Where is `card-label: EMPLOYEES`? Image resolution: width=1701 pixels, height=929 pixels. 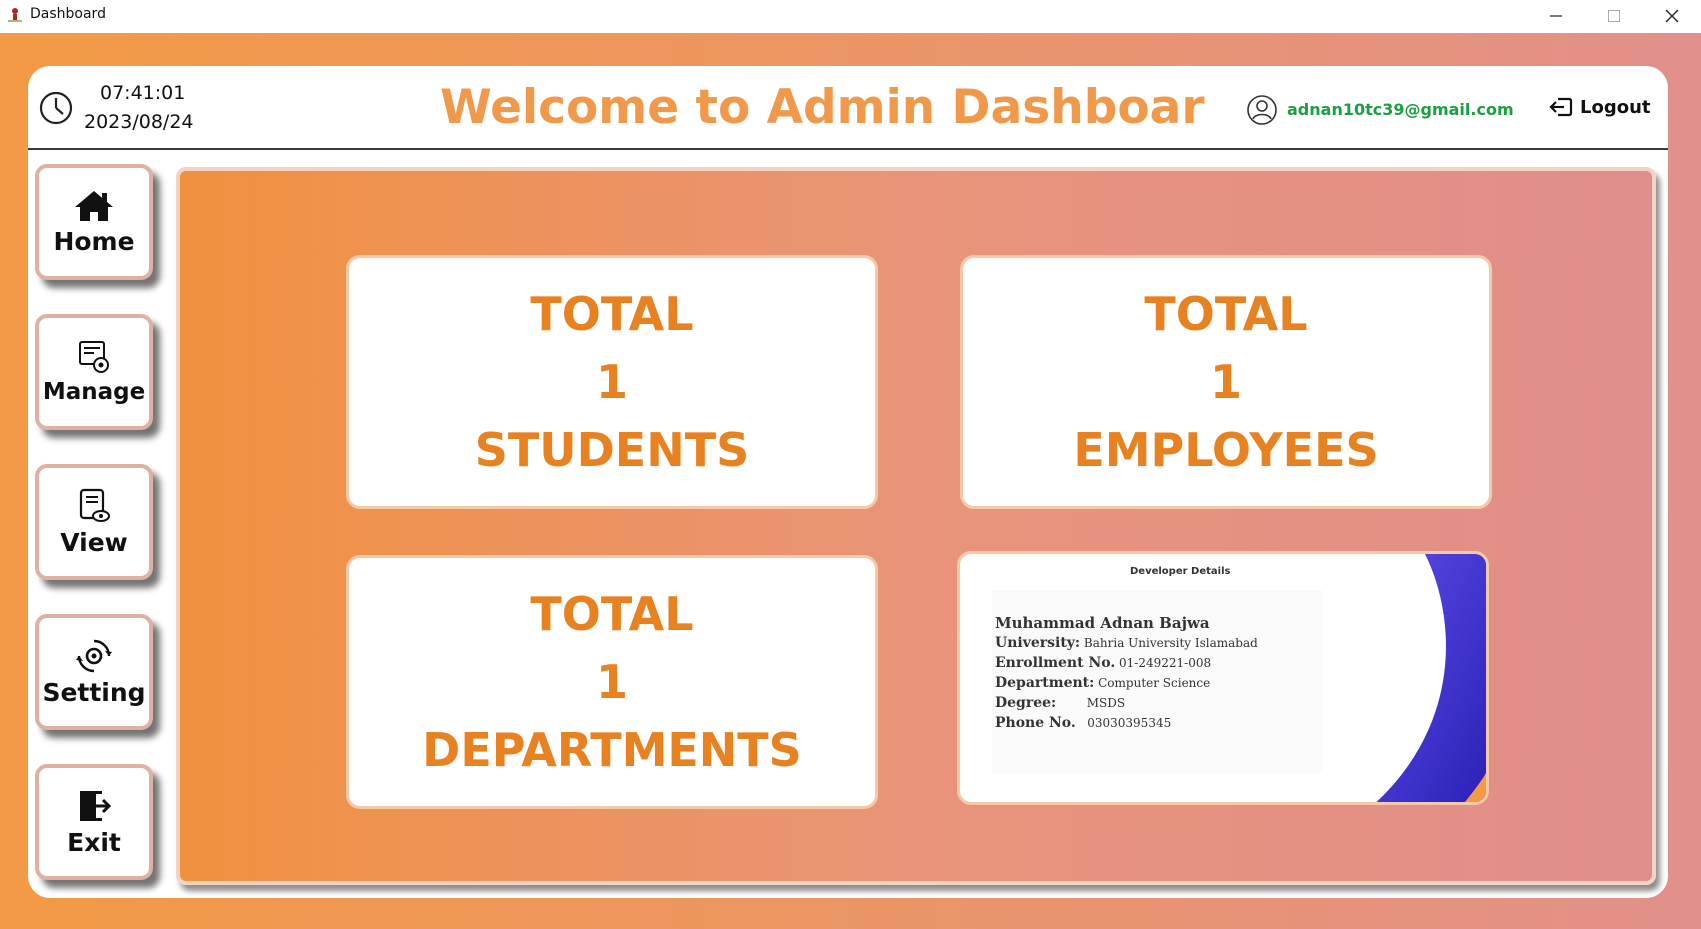 card-label: EMPLOYEES is located at coordinates (1226, 450).